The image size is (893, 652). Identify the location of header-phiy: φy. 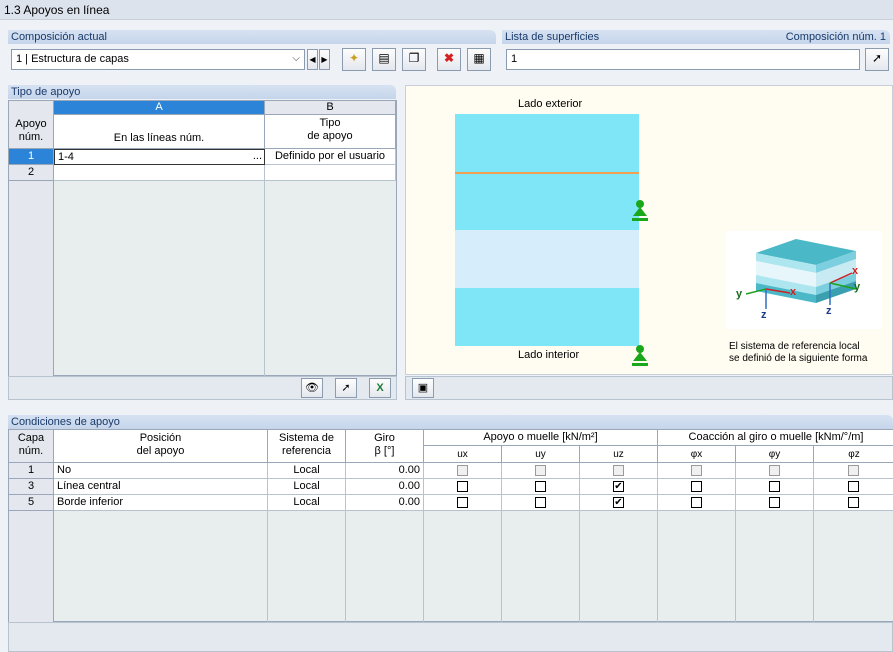
(775, 454).